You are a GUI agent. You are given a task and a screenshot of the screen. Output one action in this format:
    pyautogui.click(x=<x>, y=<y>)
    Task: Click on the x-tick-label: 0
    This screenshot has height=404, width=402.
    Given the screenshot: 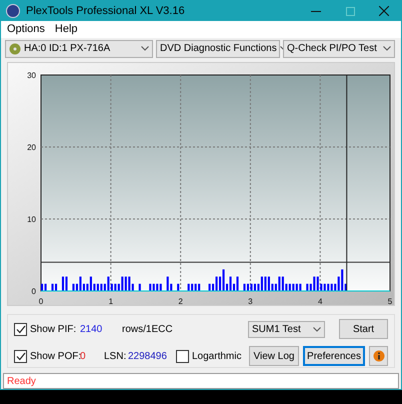 What is the action you would take?
    pyautogui.click(x=41, y=301)
    